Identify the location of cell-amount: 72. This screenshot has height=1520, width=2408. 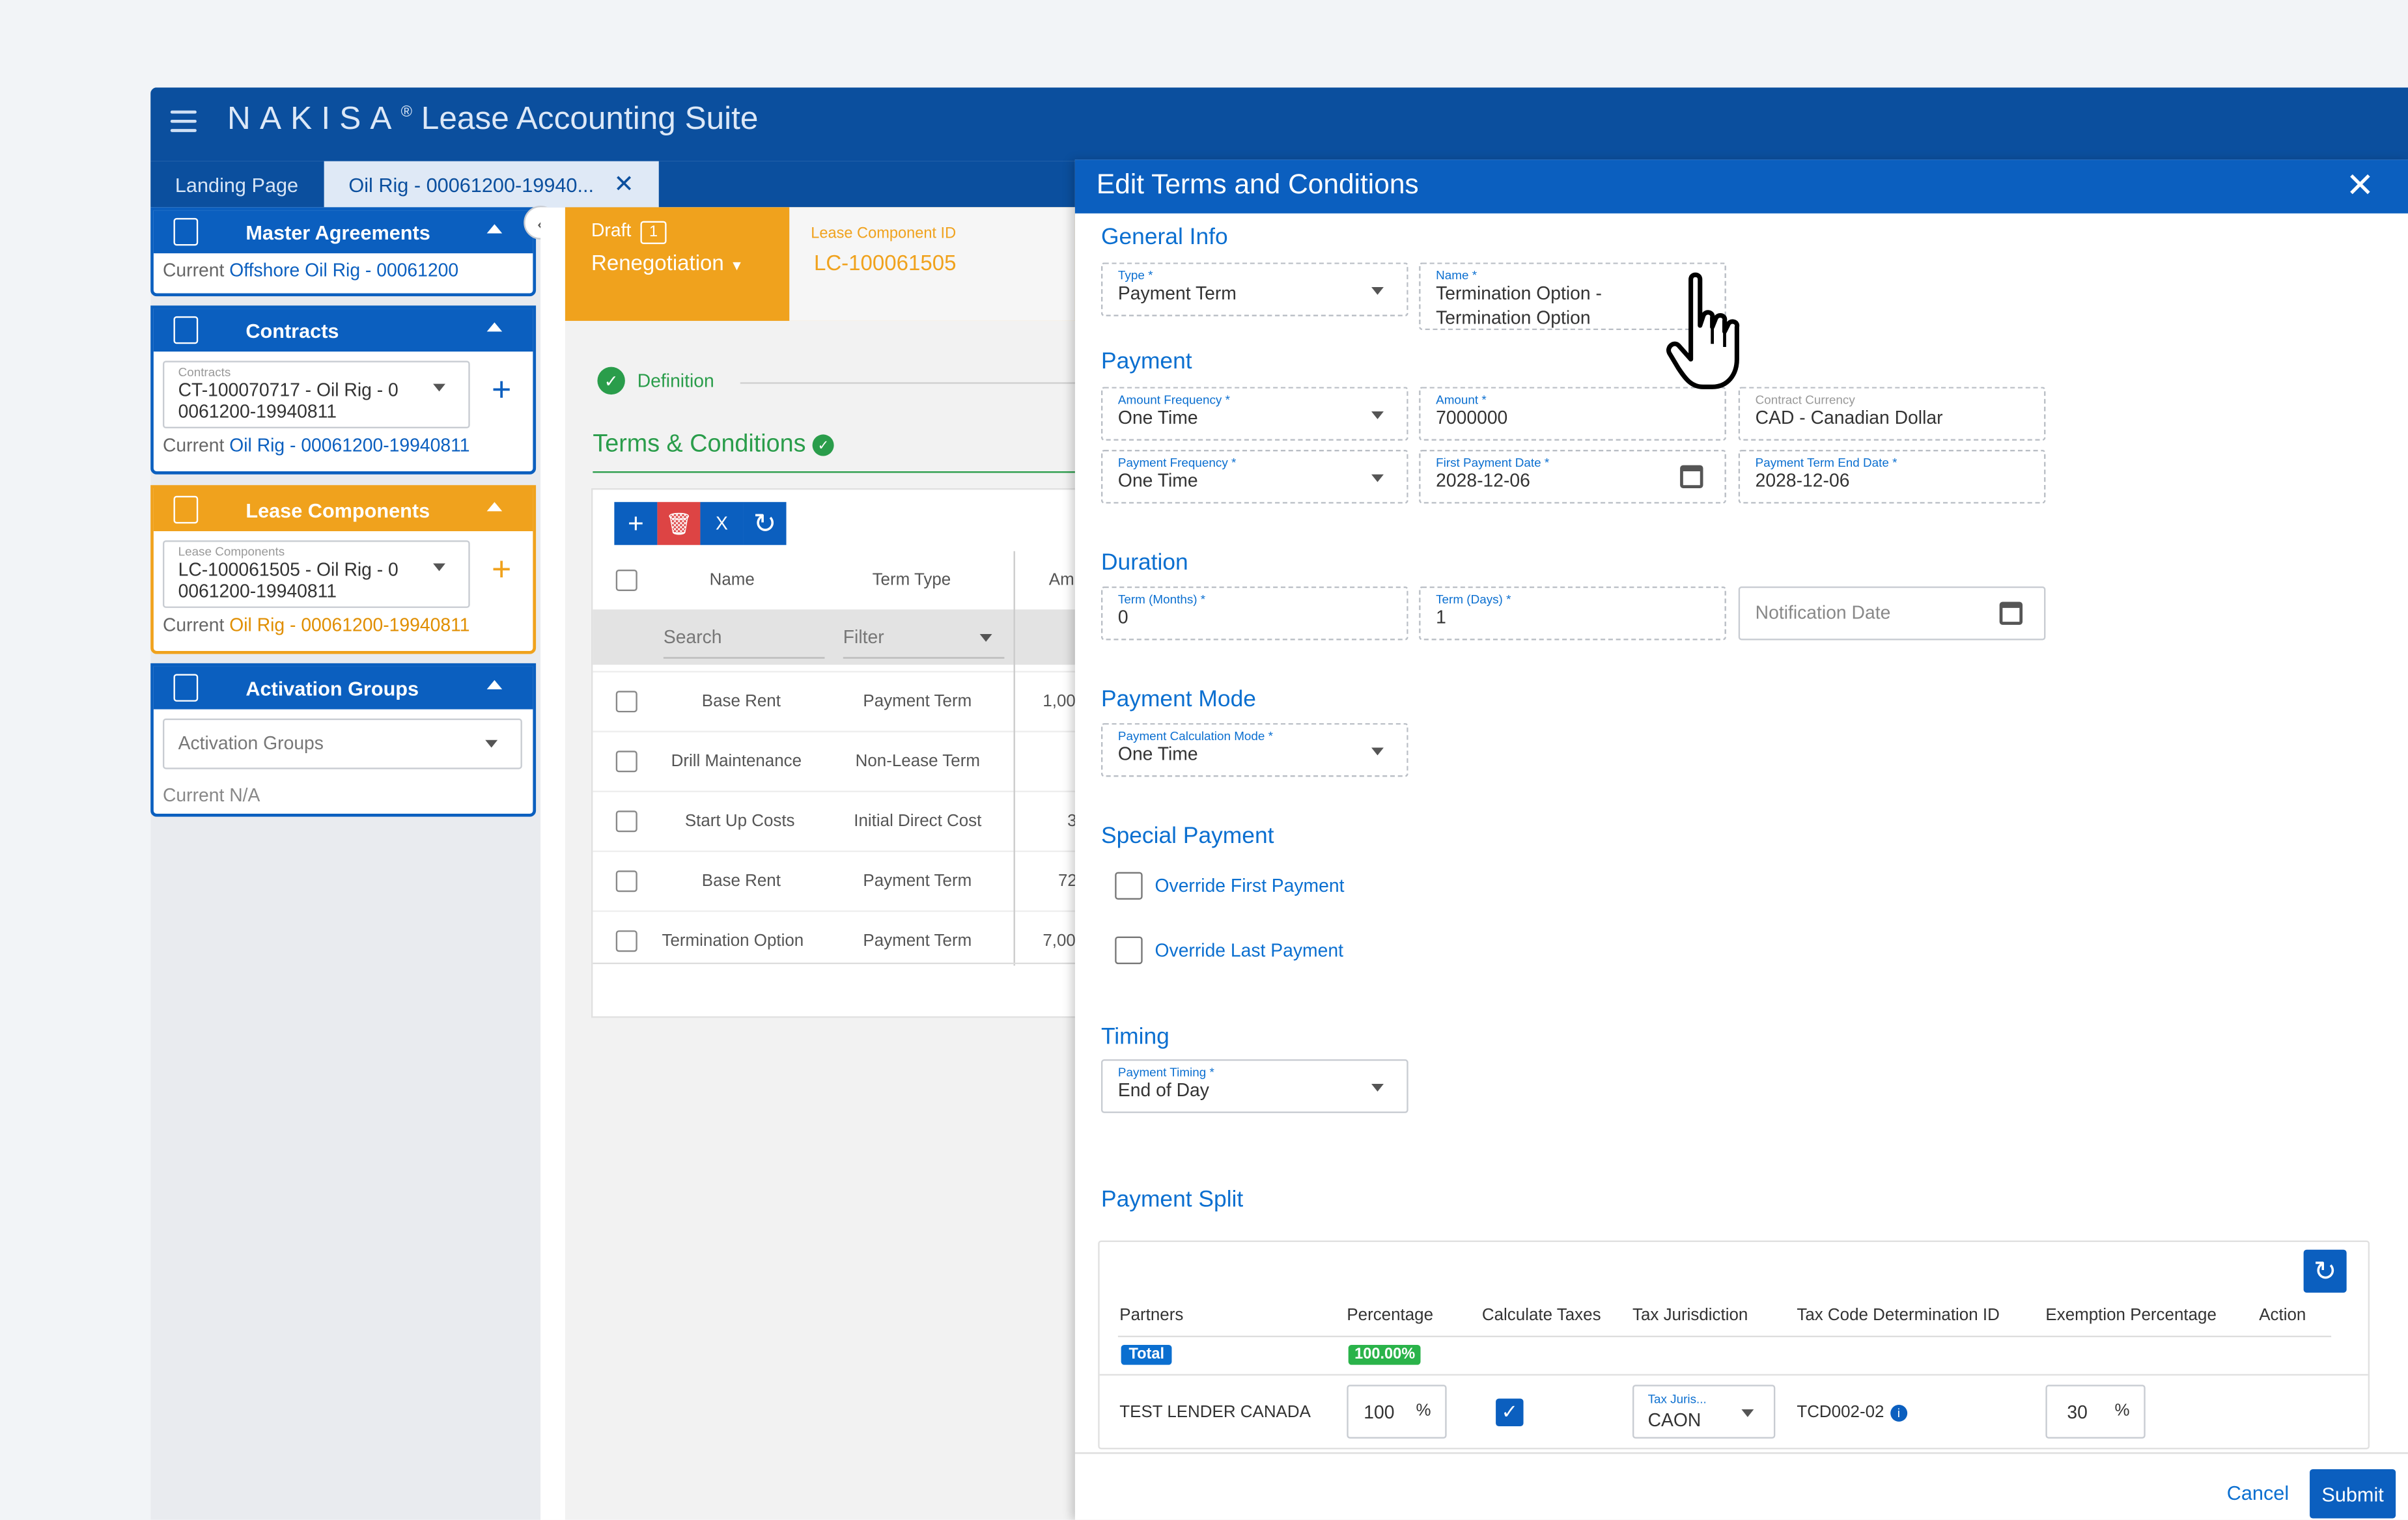
(1067, 881).